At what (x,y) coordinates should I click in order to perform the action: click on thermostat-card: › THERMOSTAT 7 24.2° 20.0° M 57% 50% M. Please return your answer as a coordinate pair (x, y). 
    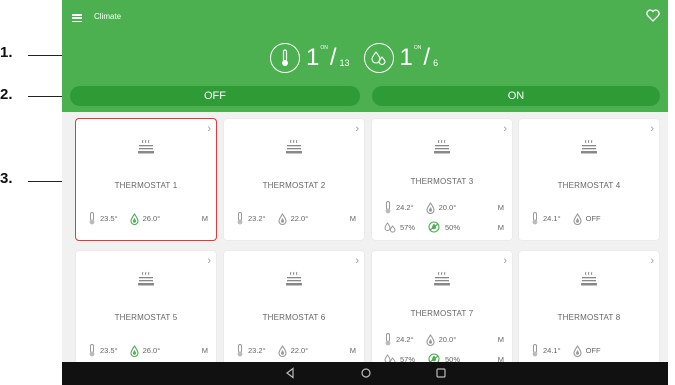
    Looking at the image, I should click on (442, 312).